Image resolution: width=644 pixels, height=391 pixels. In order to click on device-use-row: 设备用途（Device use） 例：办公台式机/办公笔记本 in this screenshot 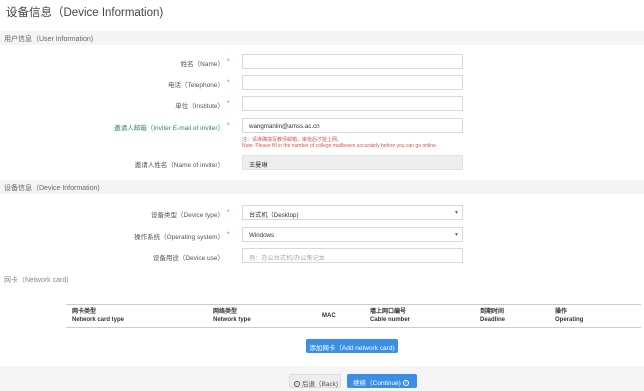, I will do `click(322, 256)`.